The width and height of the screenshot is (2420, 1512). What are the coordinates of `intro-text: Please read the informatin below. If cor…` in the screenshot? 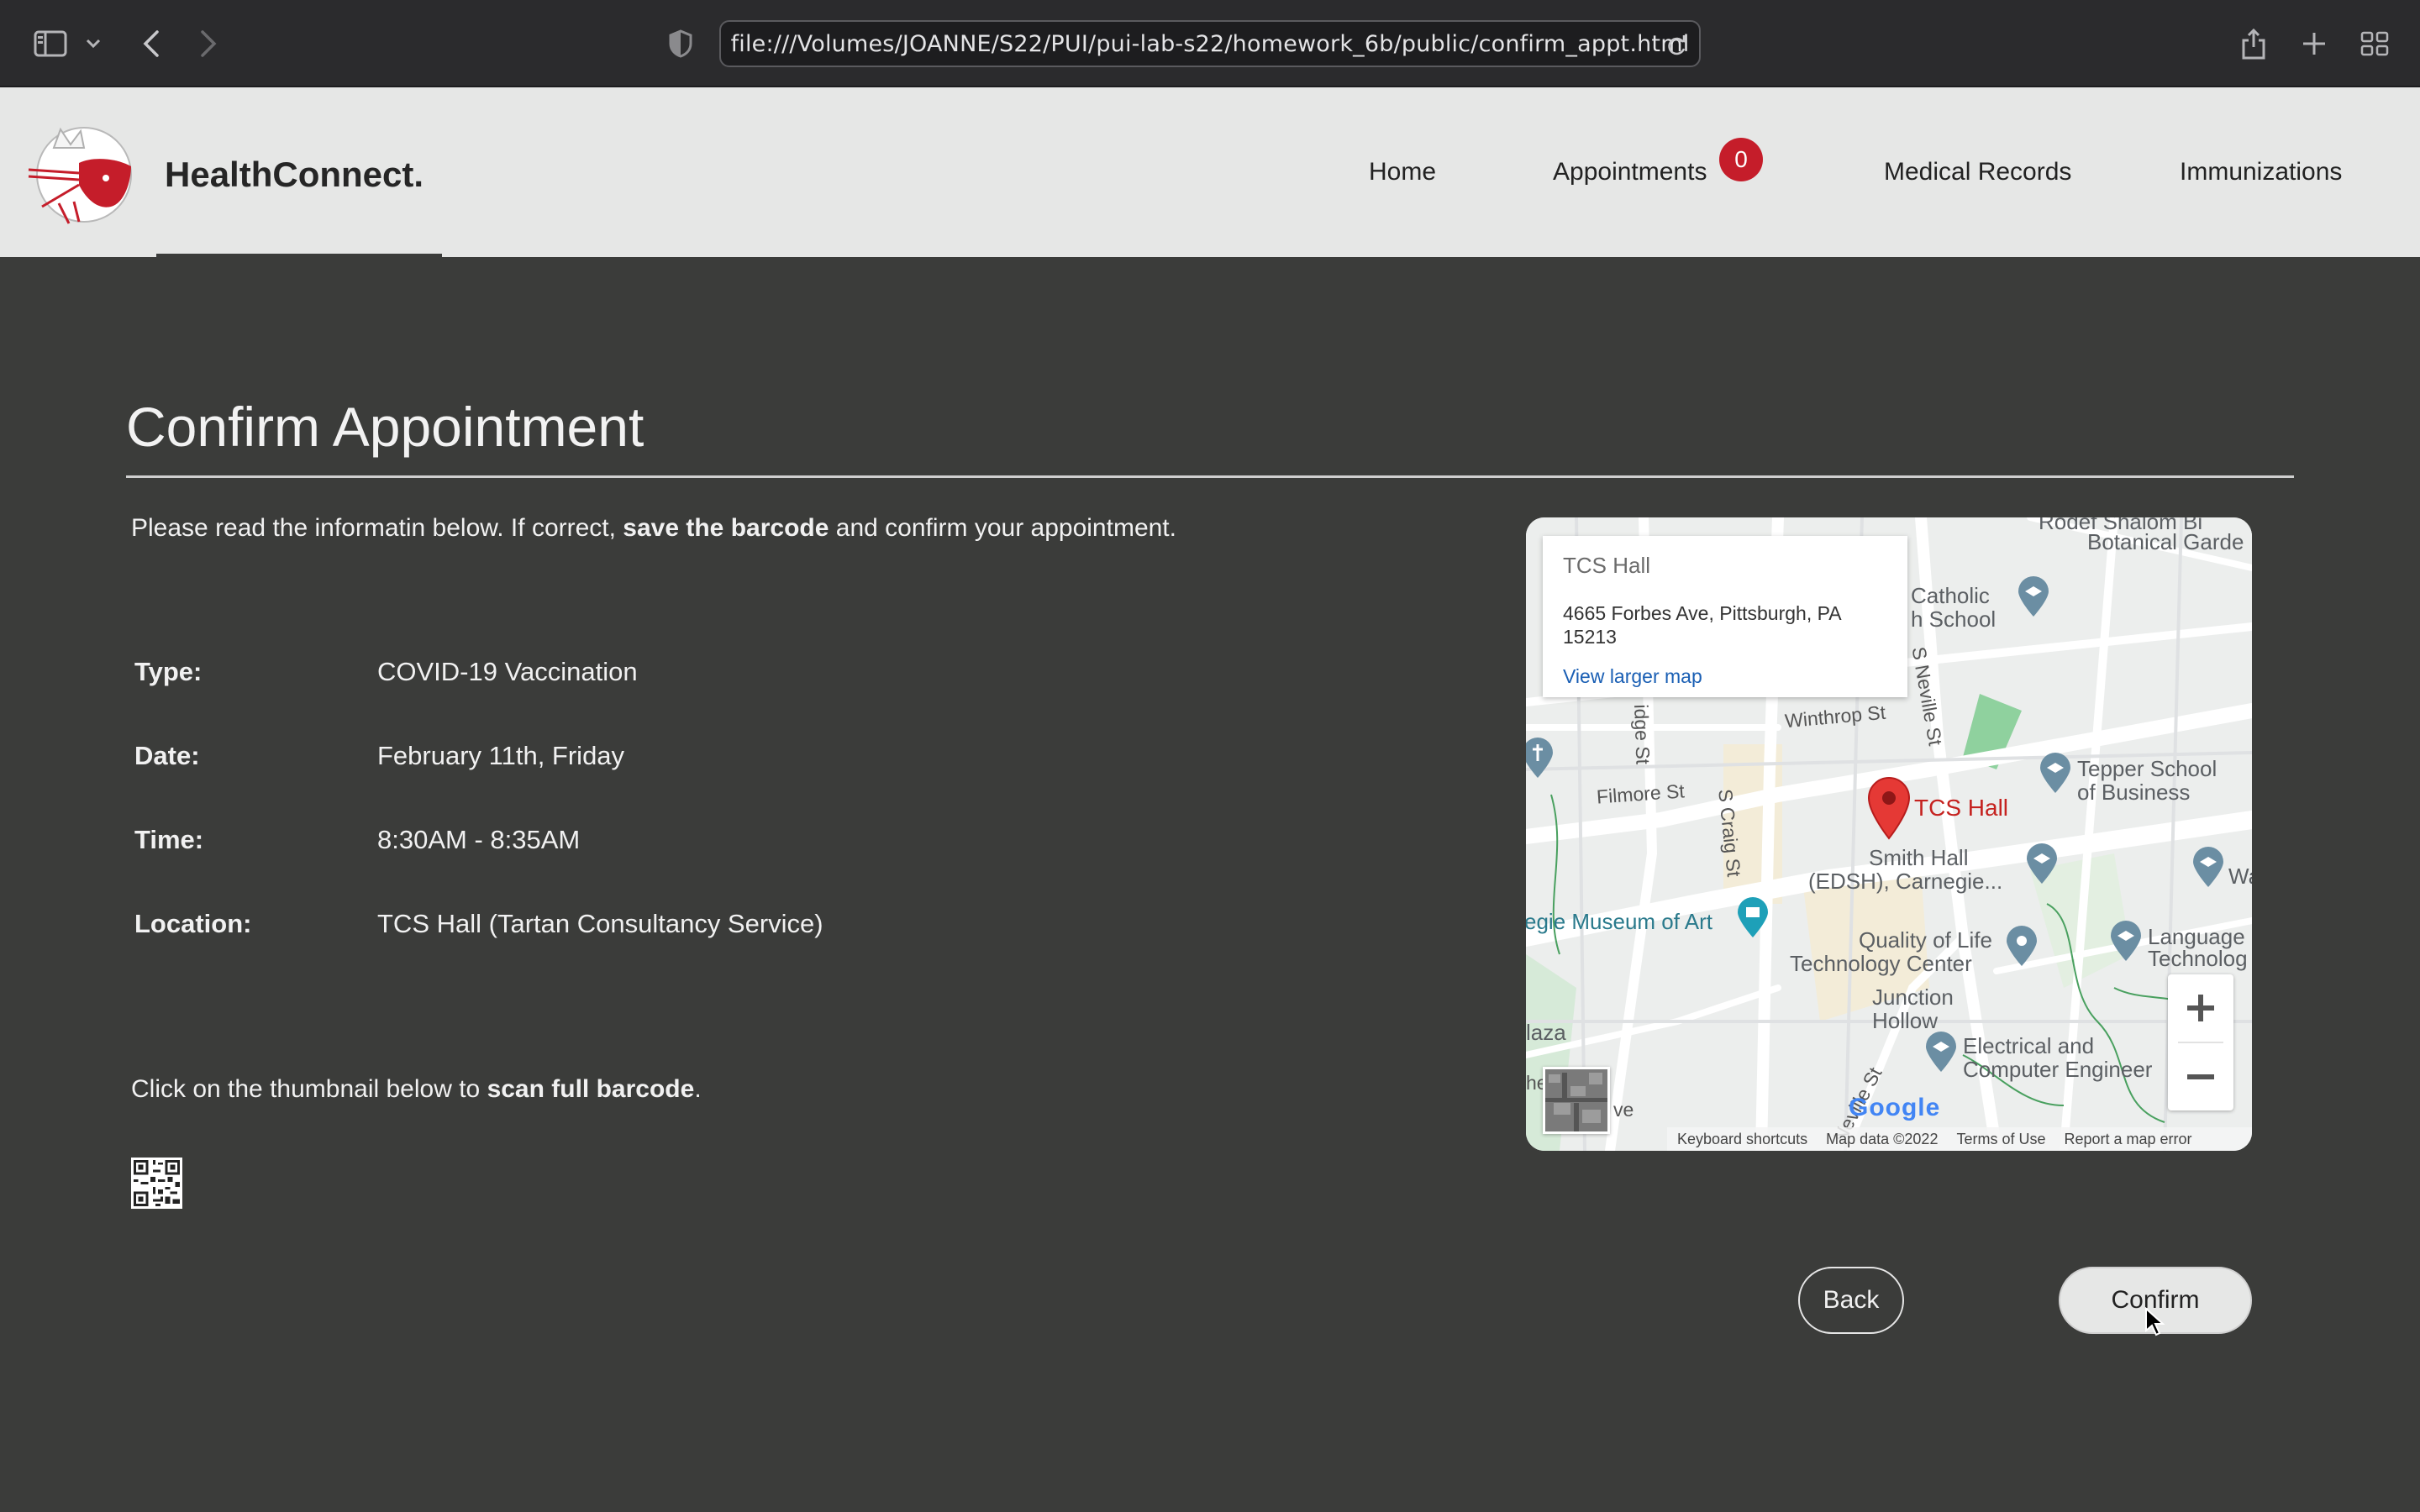 It's located at (653, 528).